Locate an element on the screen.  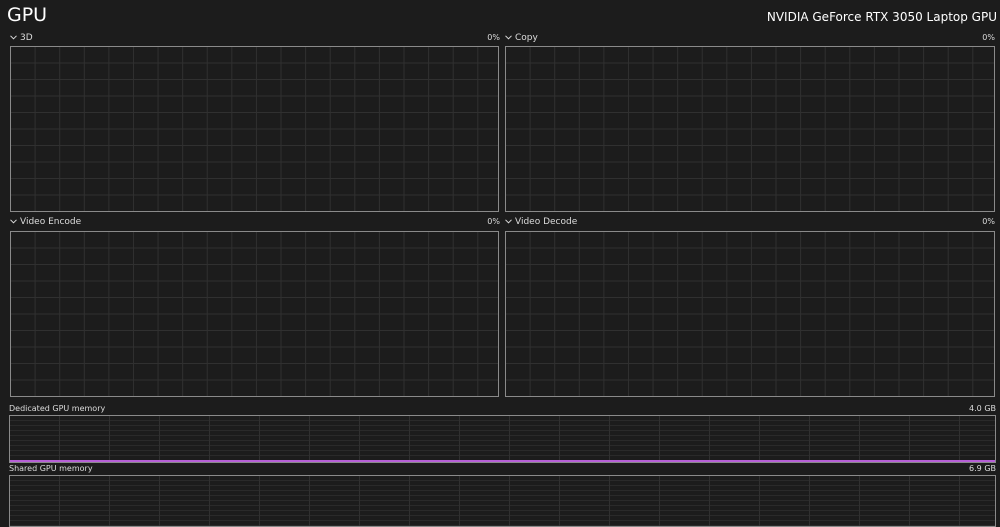
engine-header-video-decode: Video Decode 0% is located at coordinates (750, 222).